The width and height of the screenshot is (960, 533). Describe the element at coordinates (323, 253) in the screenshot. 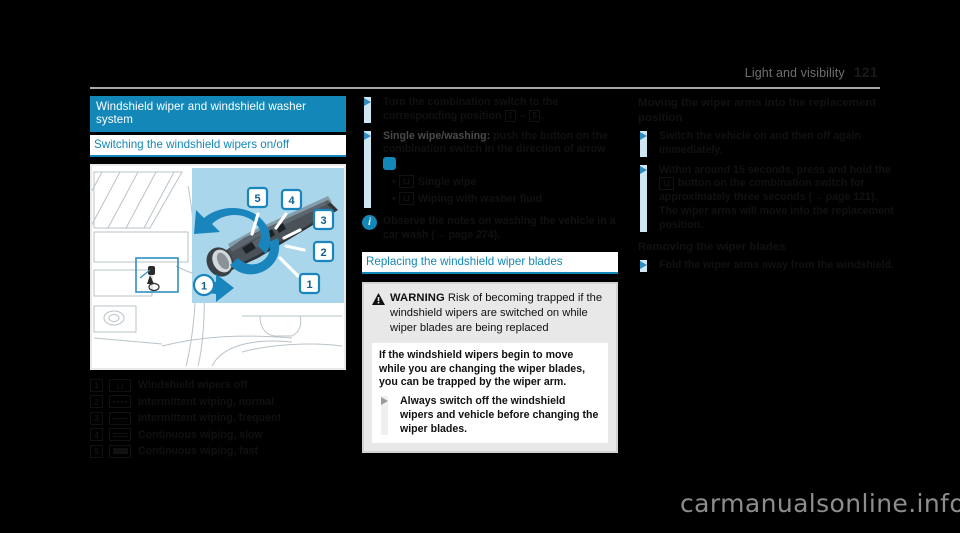

I see `svg-text: 2` at that location.